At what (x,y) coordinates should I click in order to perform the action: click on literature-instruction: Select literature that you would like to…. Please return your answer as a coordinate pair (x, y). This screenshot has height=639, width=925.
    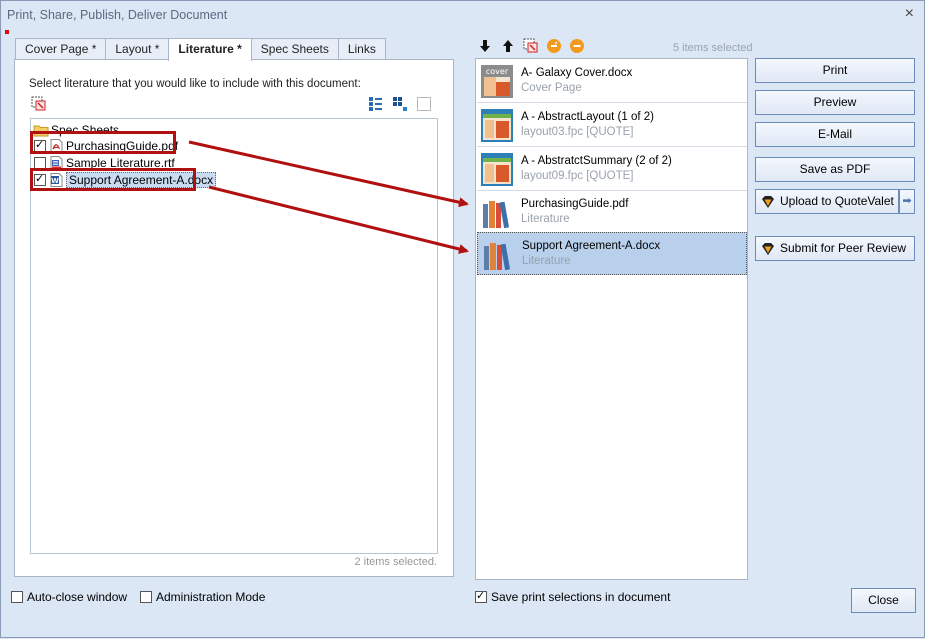
    Looking at the image, I should click on (195, 84).